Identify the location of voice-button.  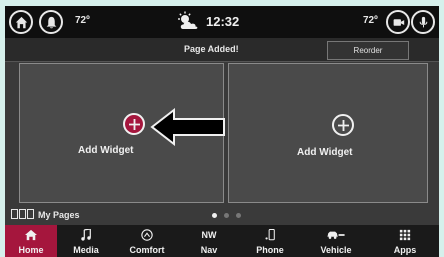
(423, 22).